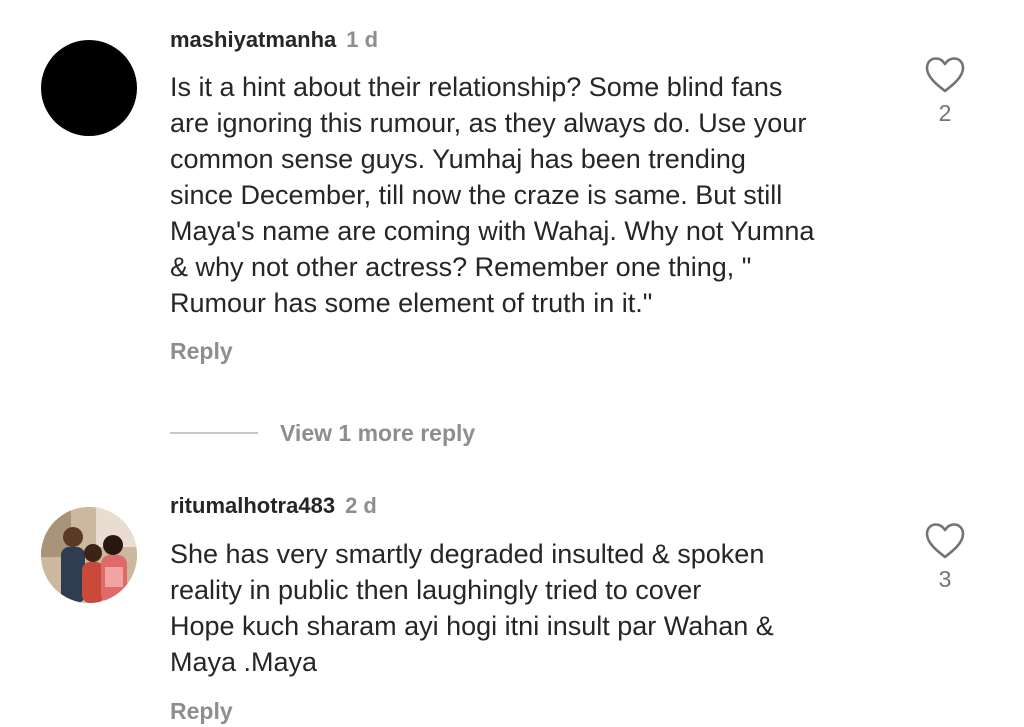  What do you see at coordinates (214, 433) in the screenshot?
I see `divider-line` at bounding box center [214, 433].